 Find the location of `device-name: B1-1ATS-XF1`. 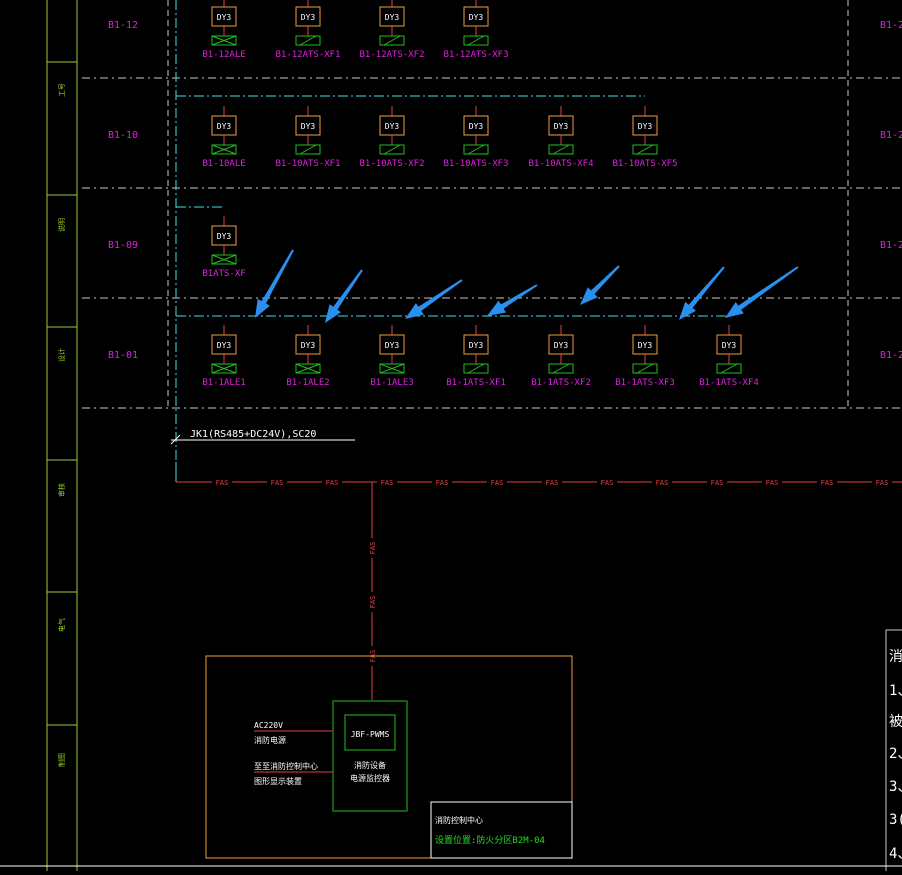

device-name: B1-1ATS-XF1 is located at coordinates (476, 383).